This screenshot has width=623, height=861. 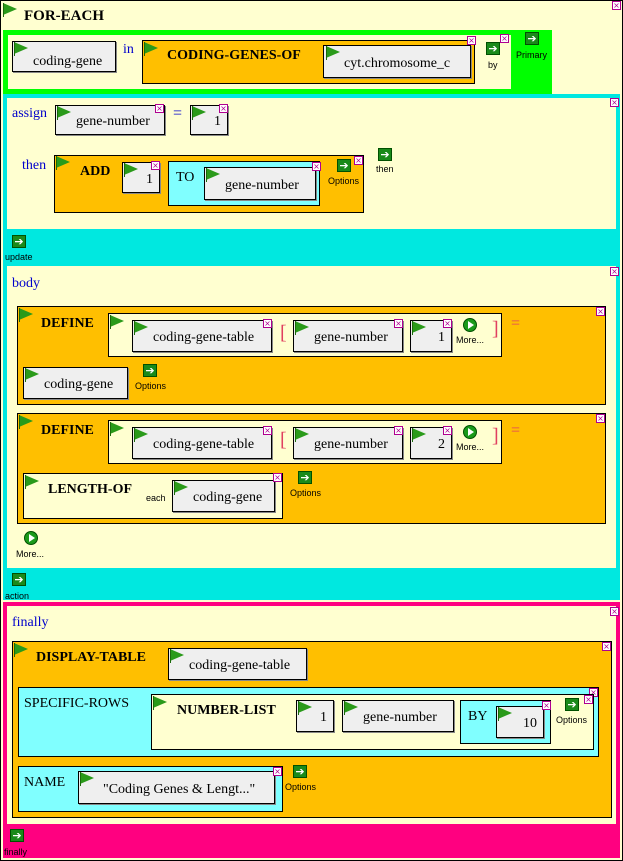 I want to click on specific-rows-label: SPECIFIC-ROWS, so click(x=77, y=703).